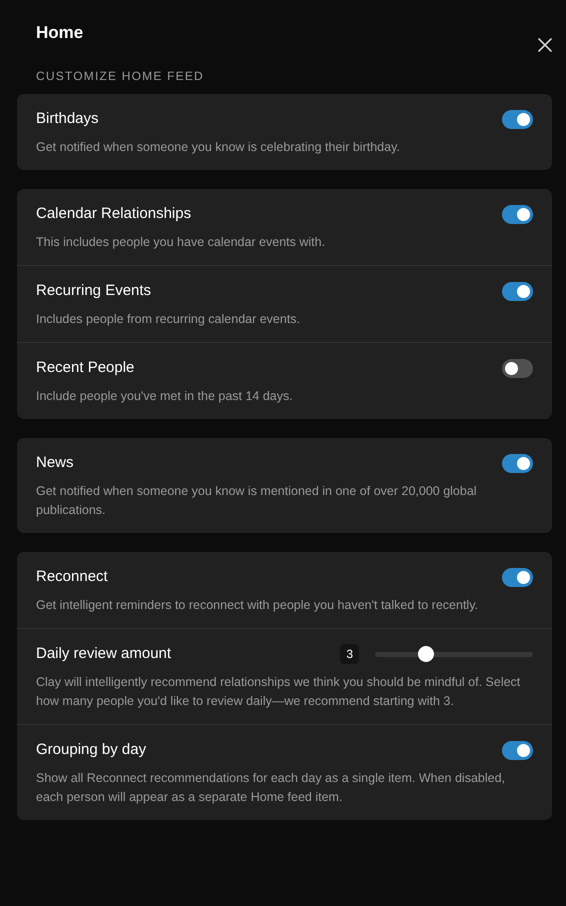  What do you see at coordinates (114, 214) in the screenshot?
I see `setting-label: Calendar Relationships` at bounding box center [114, 214].